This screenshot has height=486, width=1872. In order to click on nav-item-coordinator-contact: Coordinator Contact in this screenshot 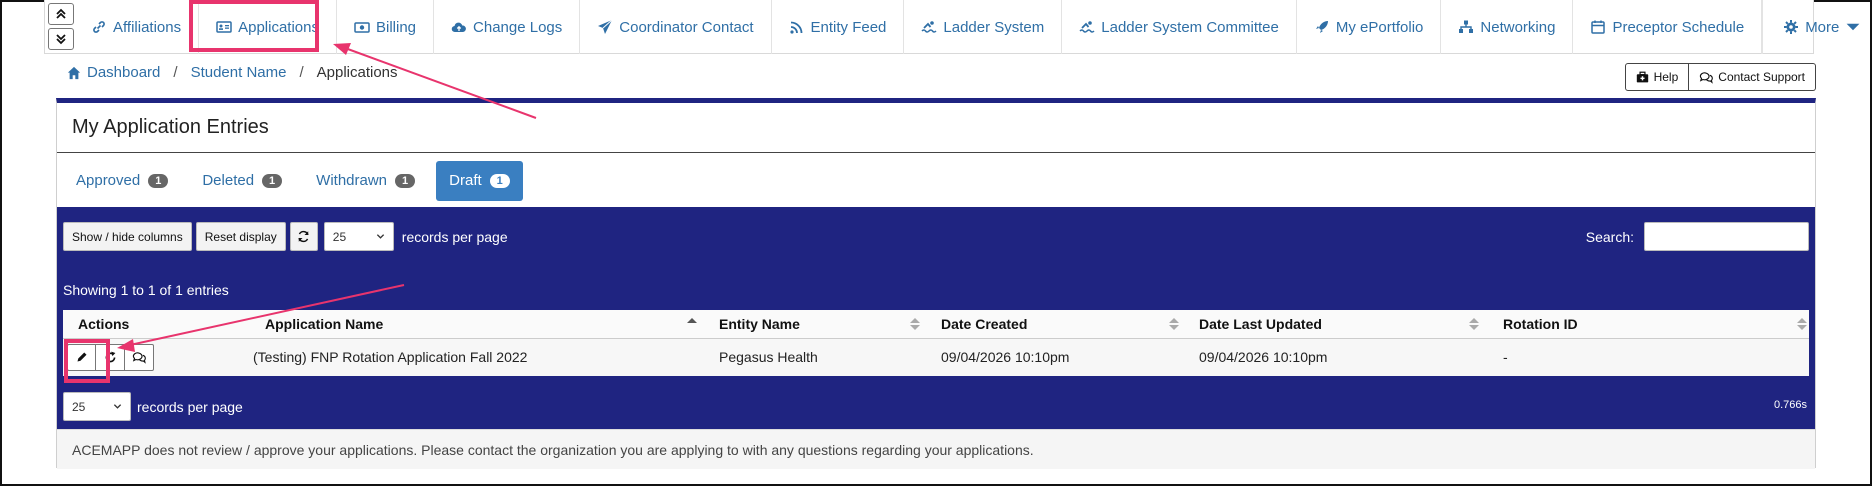, I will do `click(676, 27)`.